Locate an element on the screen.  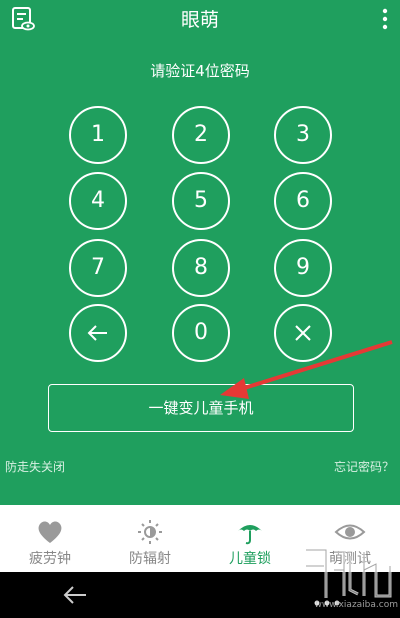
umbrella-icon is located at coordinates (250, 532).